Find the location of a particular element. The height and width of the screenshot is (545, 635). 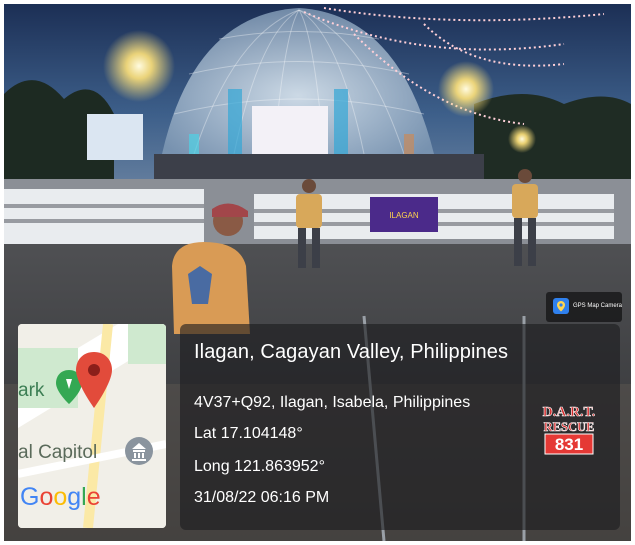

longitude-line: Long 121.863952° is located at coordinates (259, 466).